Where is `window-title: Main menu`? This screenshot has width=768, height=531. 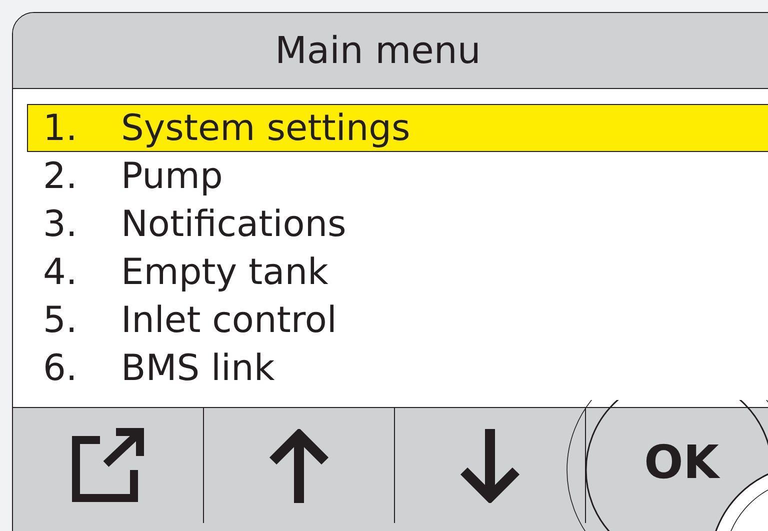 window-title: Main menu is located at coordinates (378, 50).